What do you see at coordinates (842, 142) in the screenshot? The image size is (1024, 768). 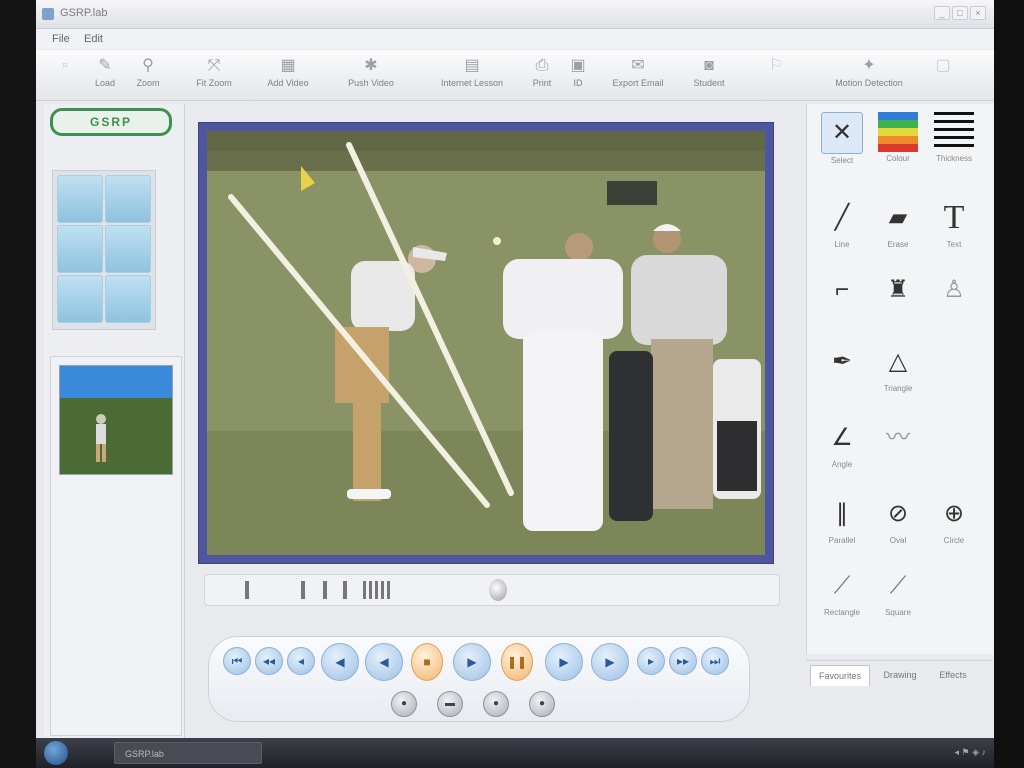 I see `tool-select: ✕ Select` at bounding box center [842, 142].